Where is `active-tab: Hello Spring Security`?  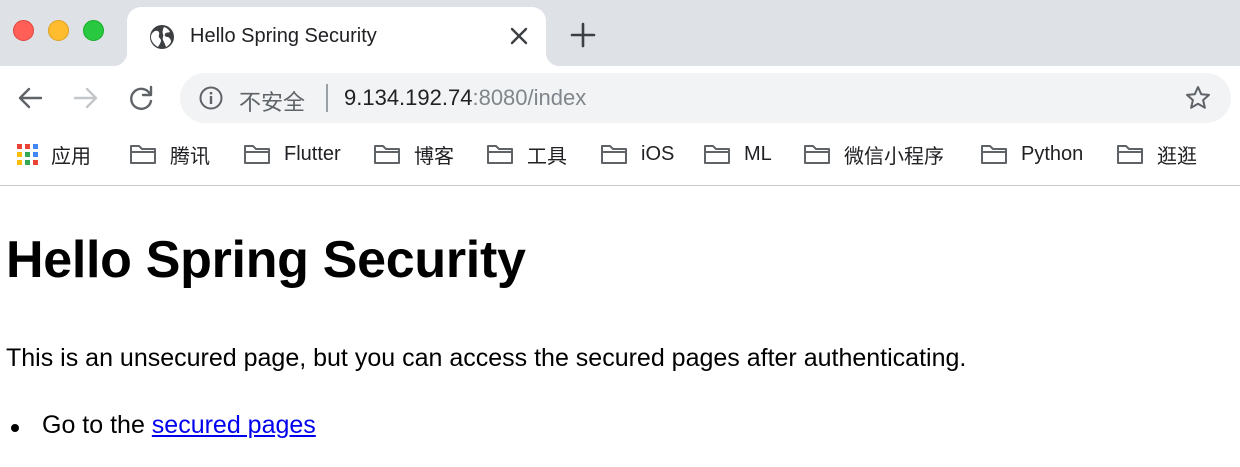 active-tab: Hello Spring Security is located at coordinates (336, 36).